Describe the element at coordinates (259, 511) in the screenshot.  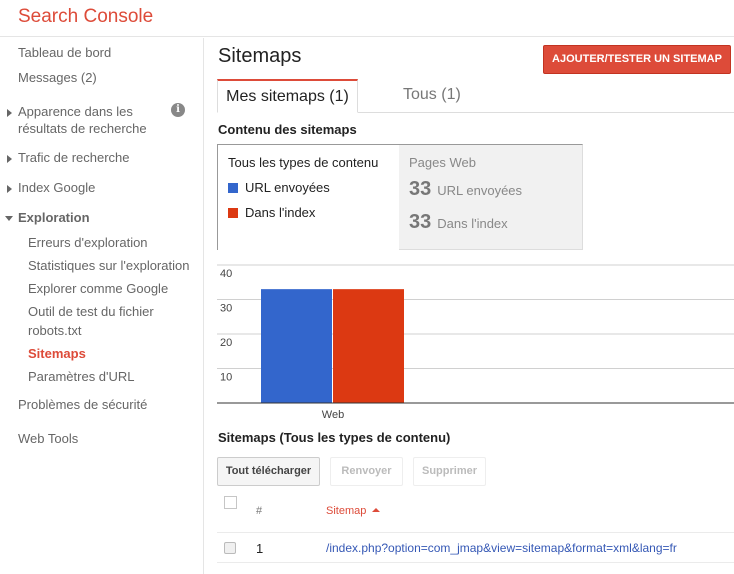
I see `column-header-number: #` at that location.